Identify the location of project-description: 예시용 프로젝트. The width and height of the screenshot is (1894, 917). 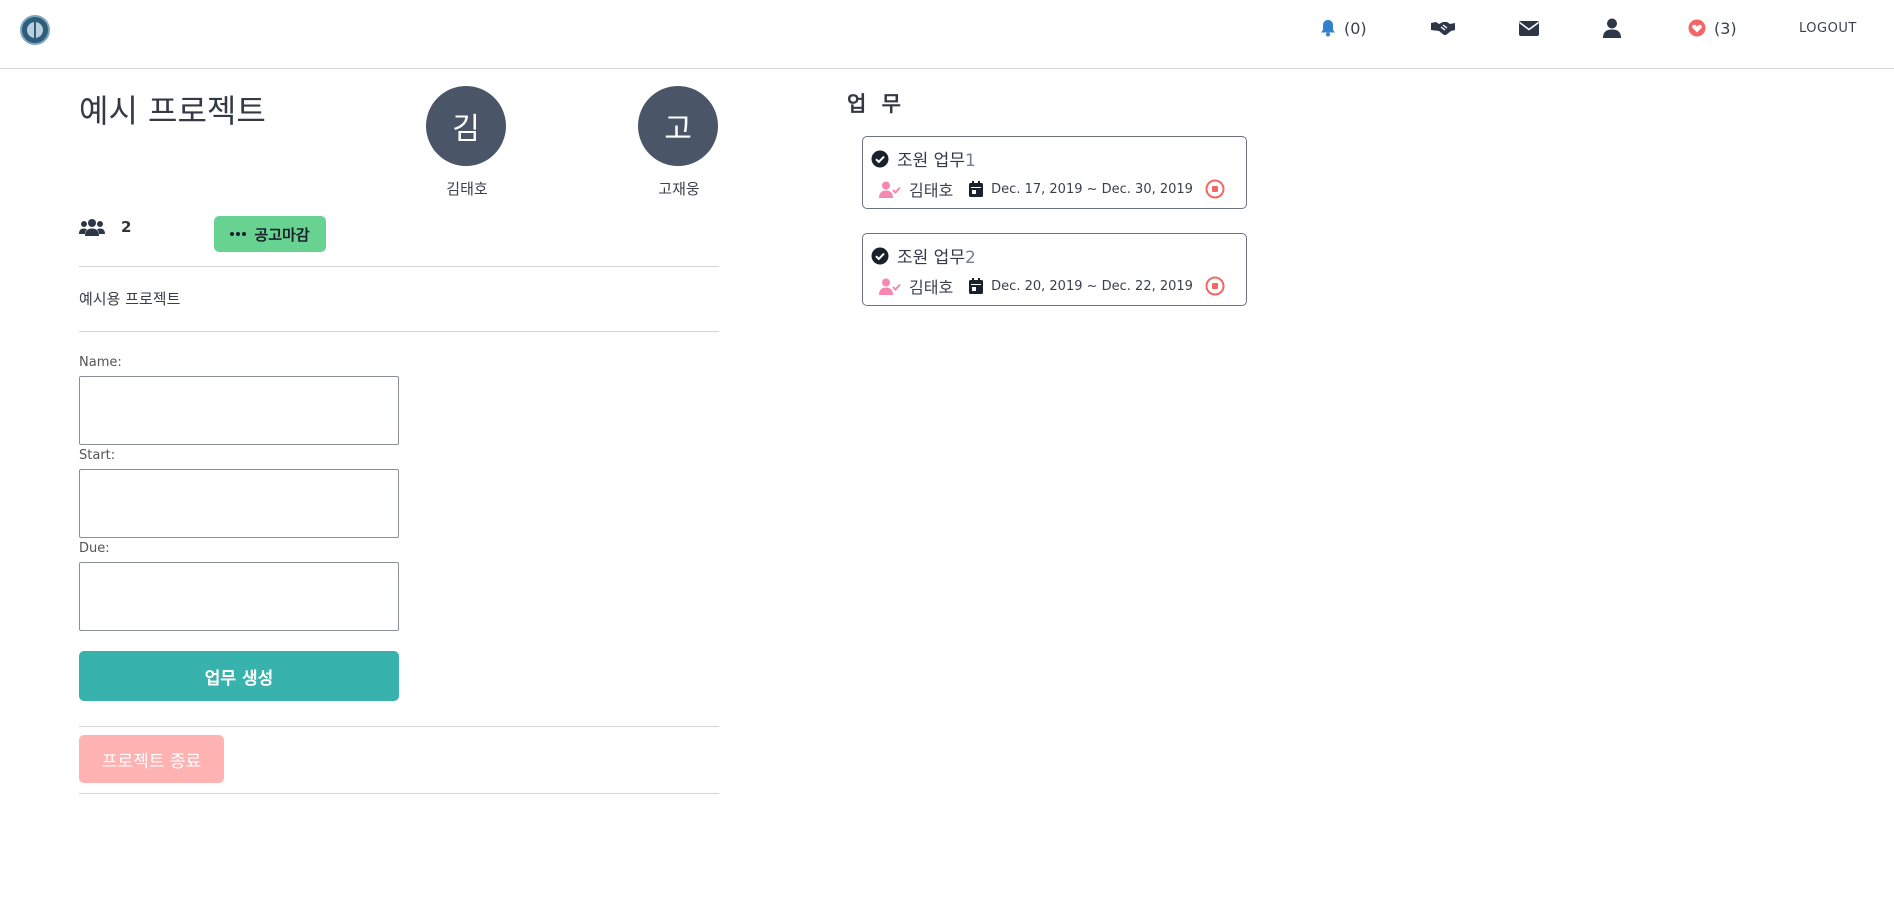
(130, 299).